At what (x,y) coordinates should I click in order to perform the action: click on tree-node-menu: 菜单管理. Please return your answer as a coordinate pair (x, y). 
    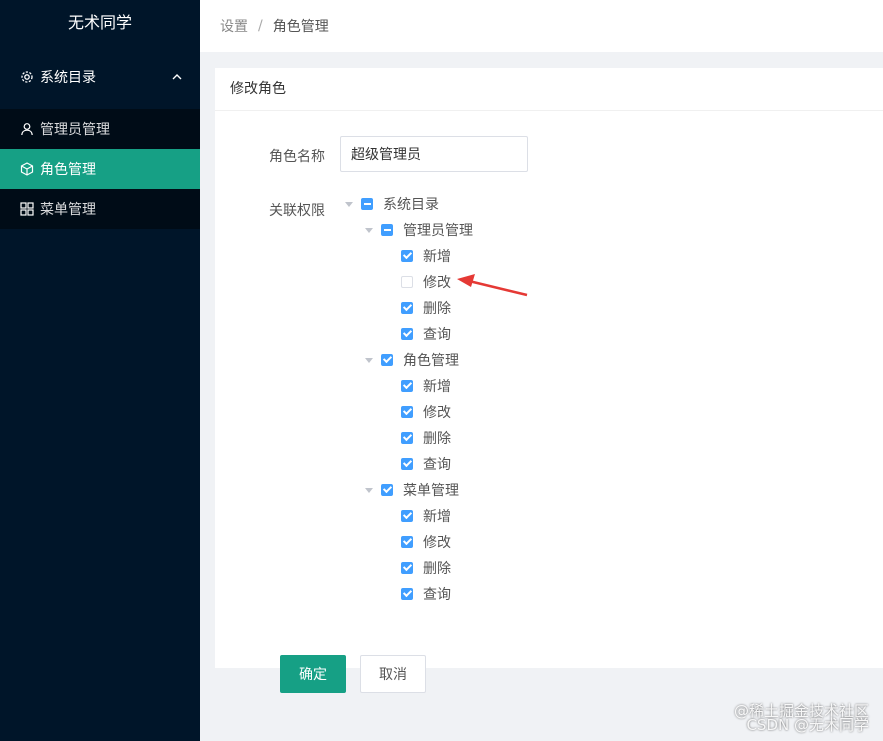
    Looking at the image, I should click on (409, 490).